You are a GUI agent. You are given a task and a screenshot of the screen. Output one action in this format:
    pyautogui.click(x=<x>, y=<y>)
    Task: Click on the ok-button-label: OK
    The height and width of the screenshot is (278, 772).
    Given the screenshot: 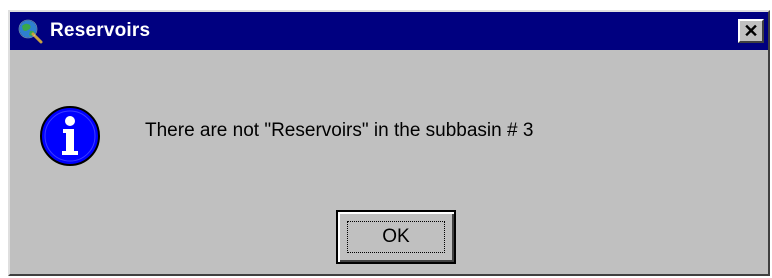 What is the action you would take?
    pyautogui.click(x=396, y=236)
    